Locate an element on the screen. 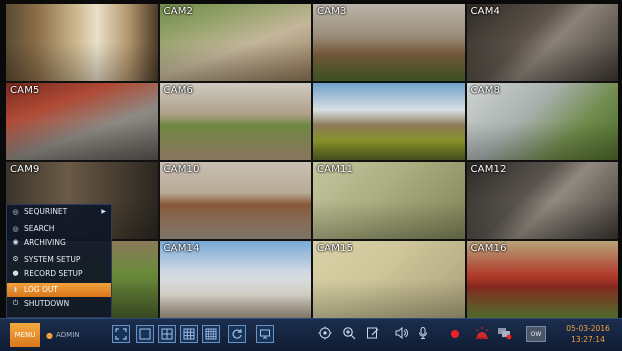 The height and width of the screenshot is (351, 622). layout-nine-icon is located at coordinates (189, 334).